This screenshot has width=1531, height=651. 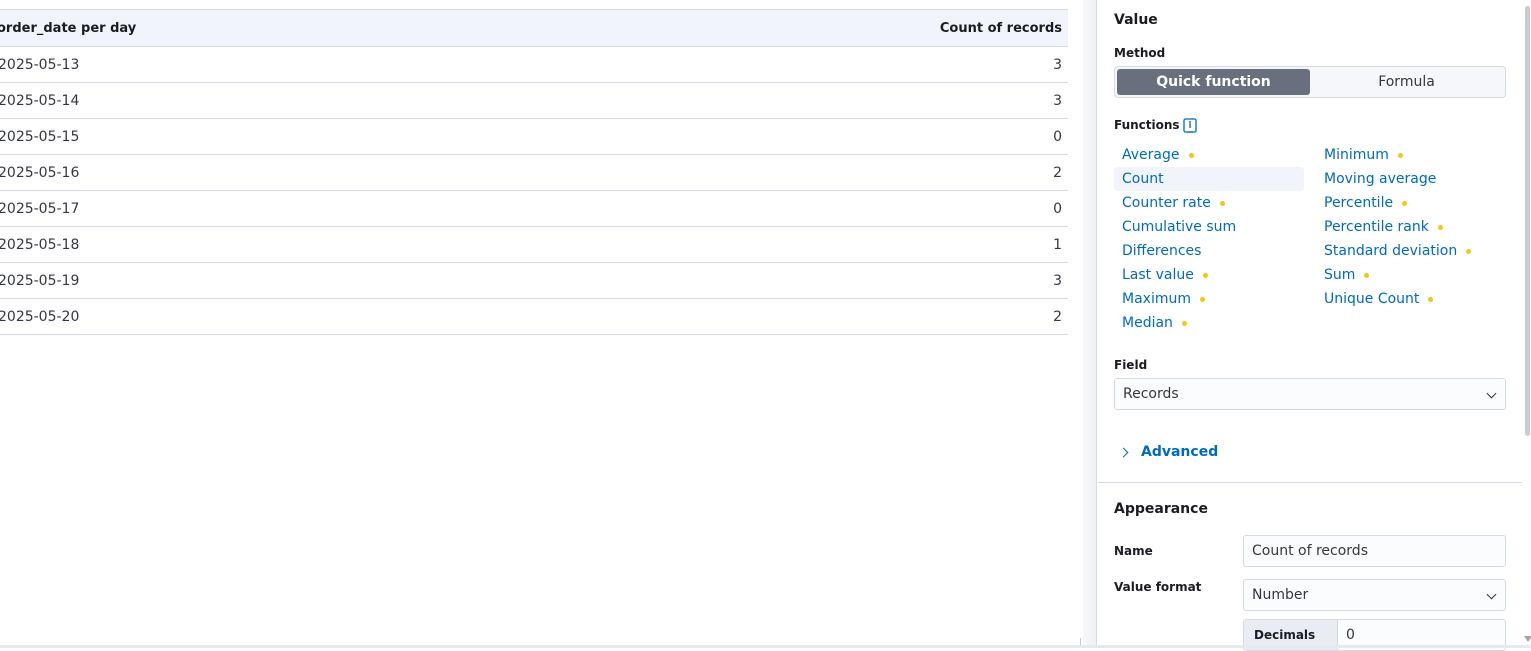 I want to click on function-option-standard-deviation: Standard deviation, so click(x=1411, y=251).